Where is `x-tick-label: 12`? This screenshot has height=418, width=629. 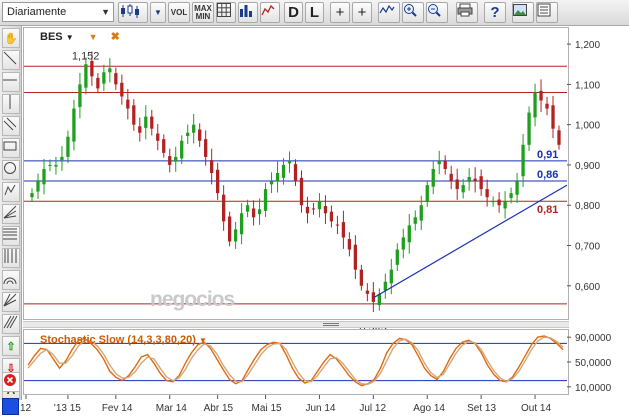 x-tick-label: 12 is located at coordinates (26, 408).